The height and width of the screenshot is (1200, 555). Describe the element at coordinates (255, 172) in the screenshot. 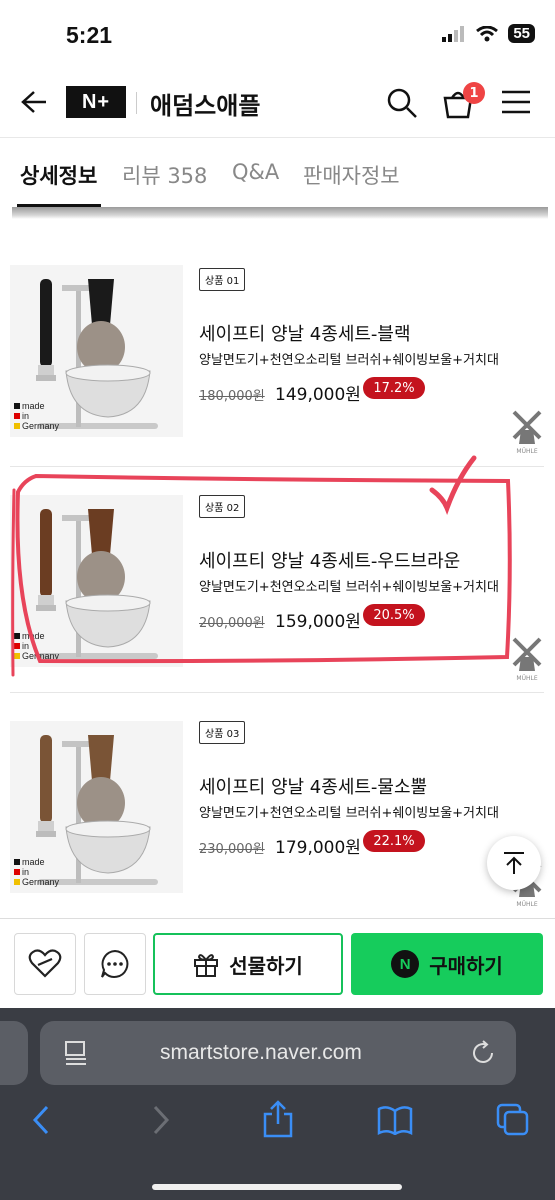

I see `tab-qna: Q&A` at that location.